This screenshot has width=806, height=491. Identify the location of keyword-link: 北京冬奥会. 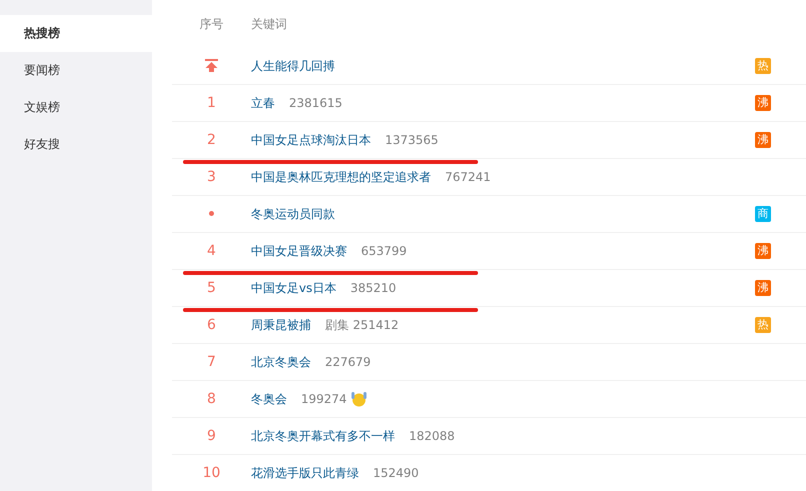
(281, 362).